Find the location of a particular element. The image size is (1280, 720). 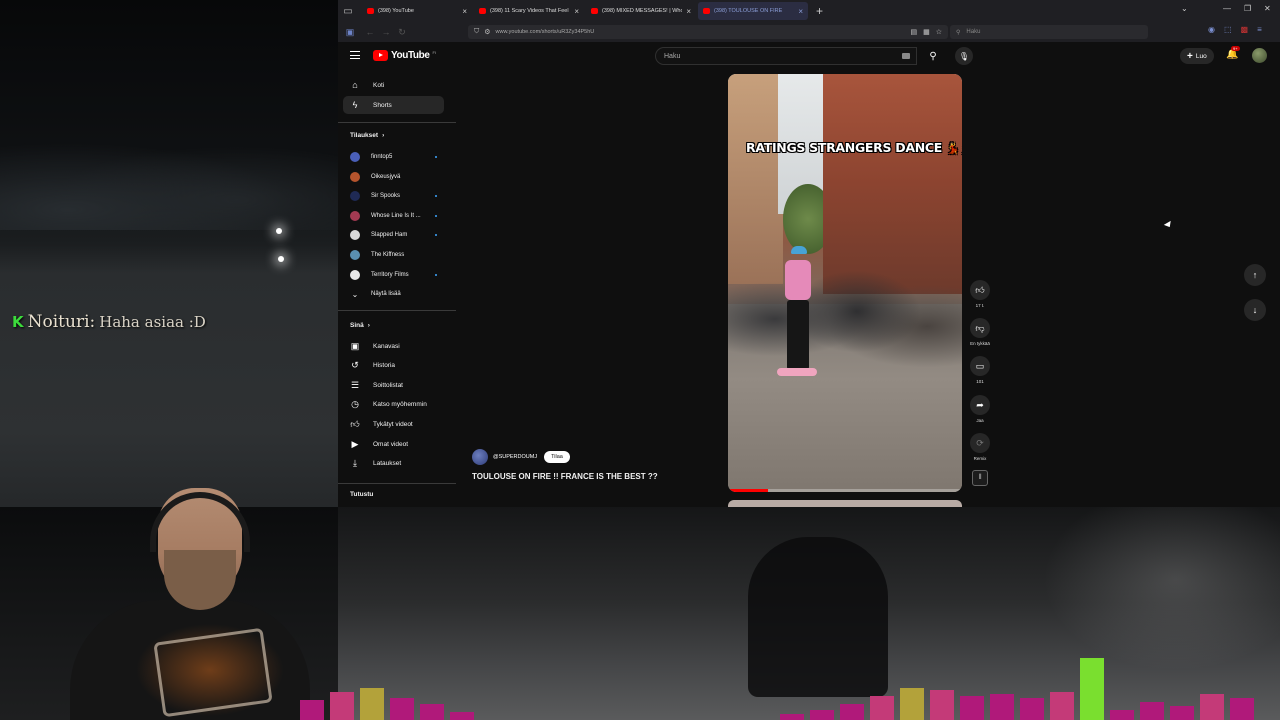

next-short-button: ↓ is located at coordinates (1255, 310).